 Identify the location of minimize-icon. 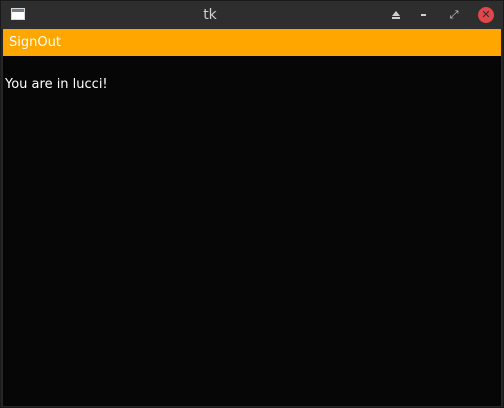
(423, 15).